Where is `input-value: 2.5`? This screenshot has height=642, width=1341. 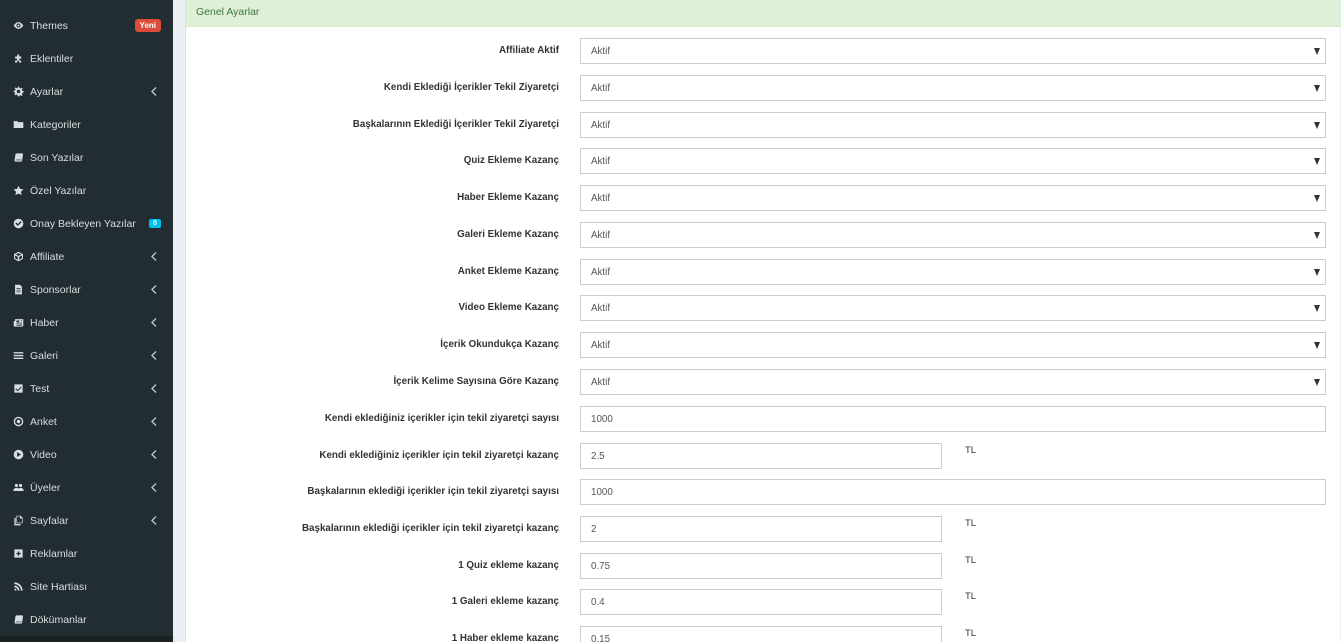 input-value: 2.5 is located at coordinates (598, 456).